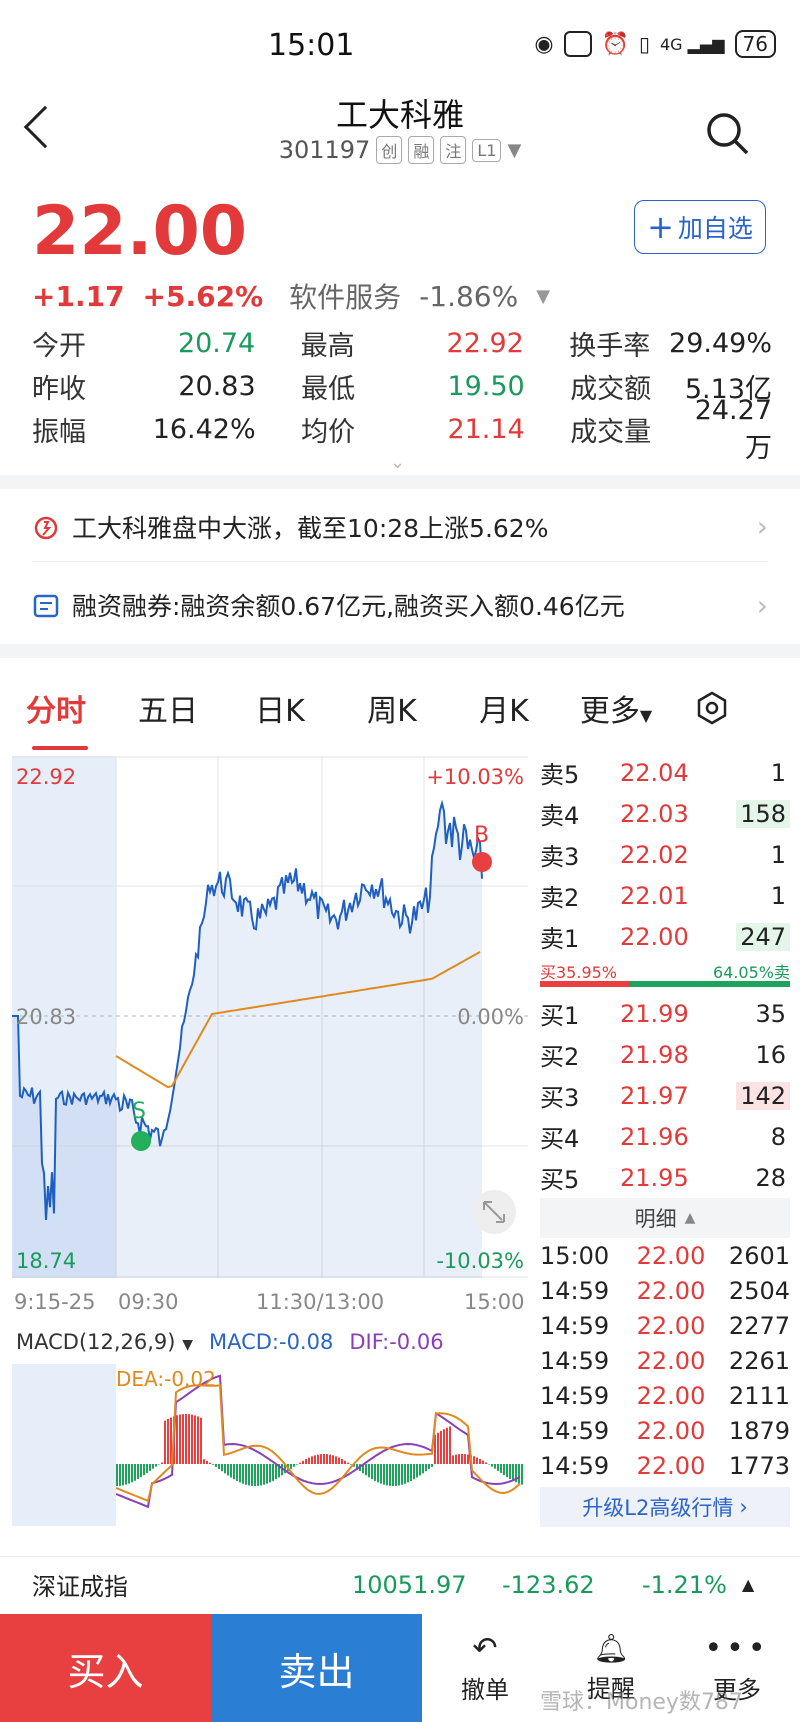  I want to click on chart-pct-mid-label: 0.00%, so click(490, 1017).